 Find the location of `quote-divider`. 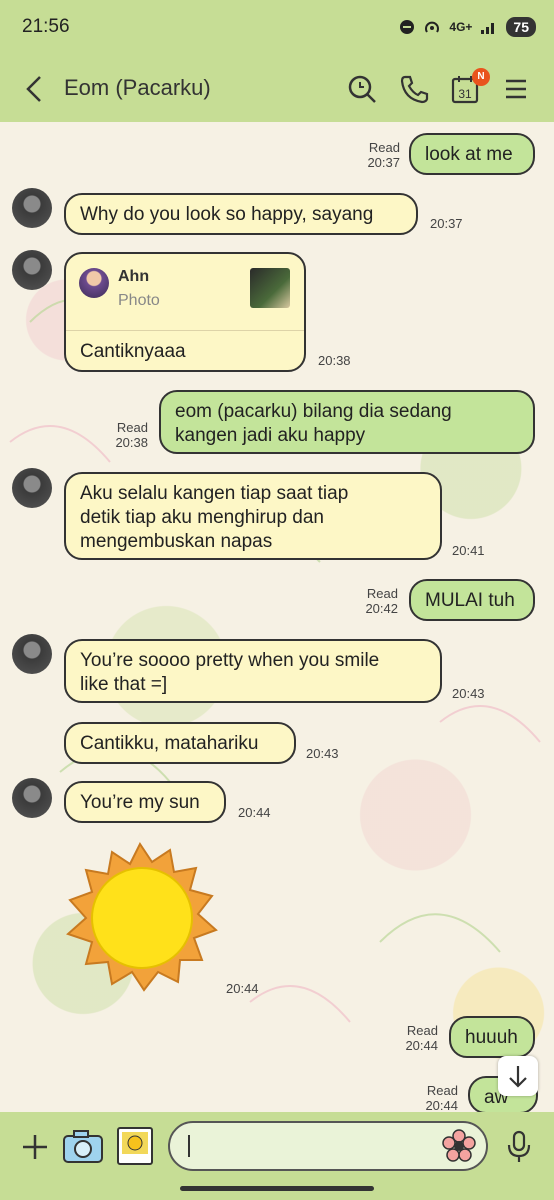

quote-divider is located at coordinates (185, 330).